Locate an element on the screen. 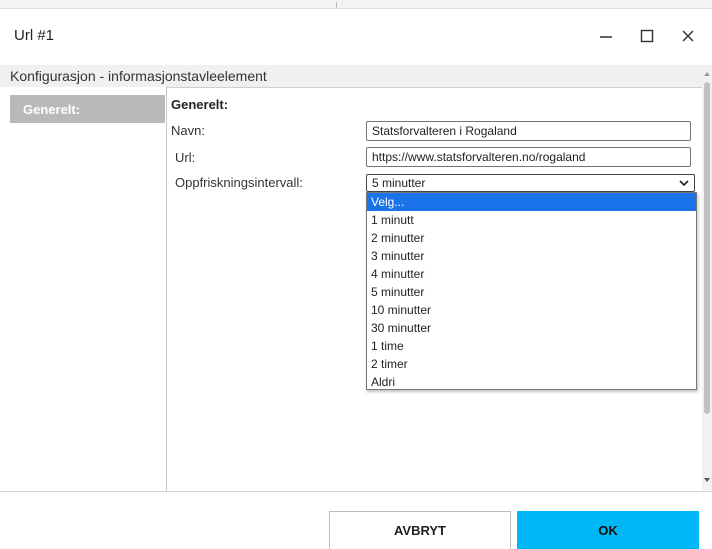 This screenshot has height=549, width=712. minimize-button is located at coordinates (606, 36).